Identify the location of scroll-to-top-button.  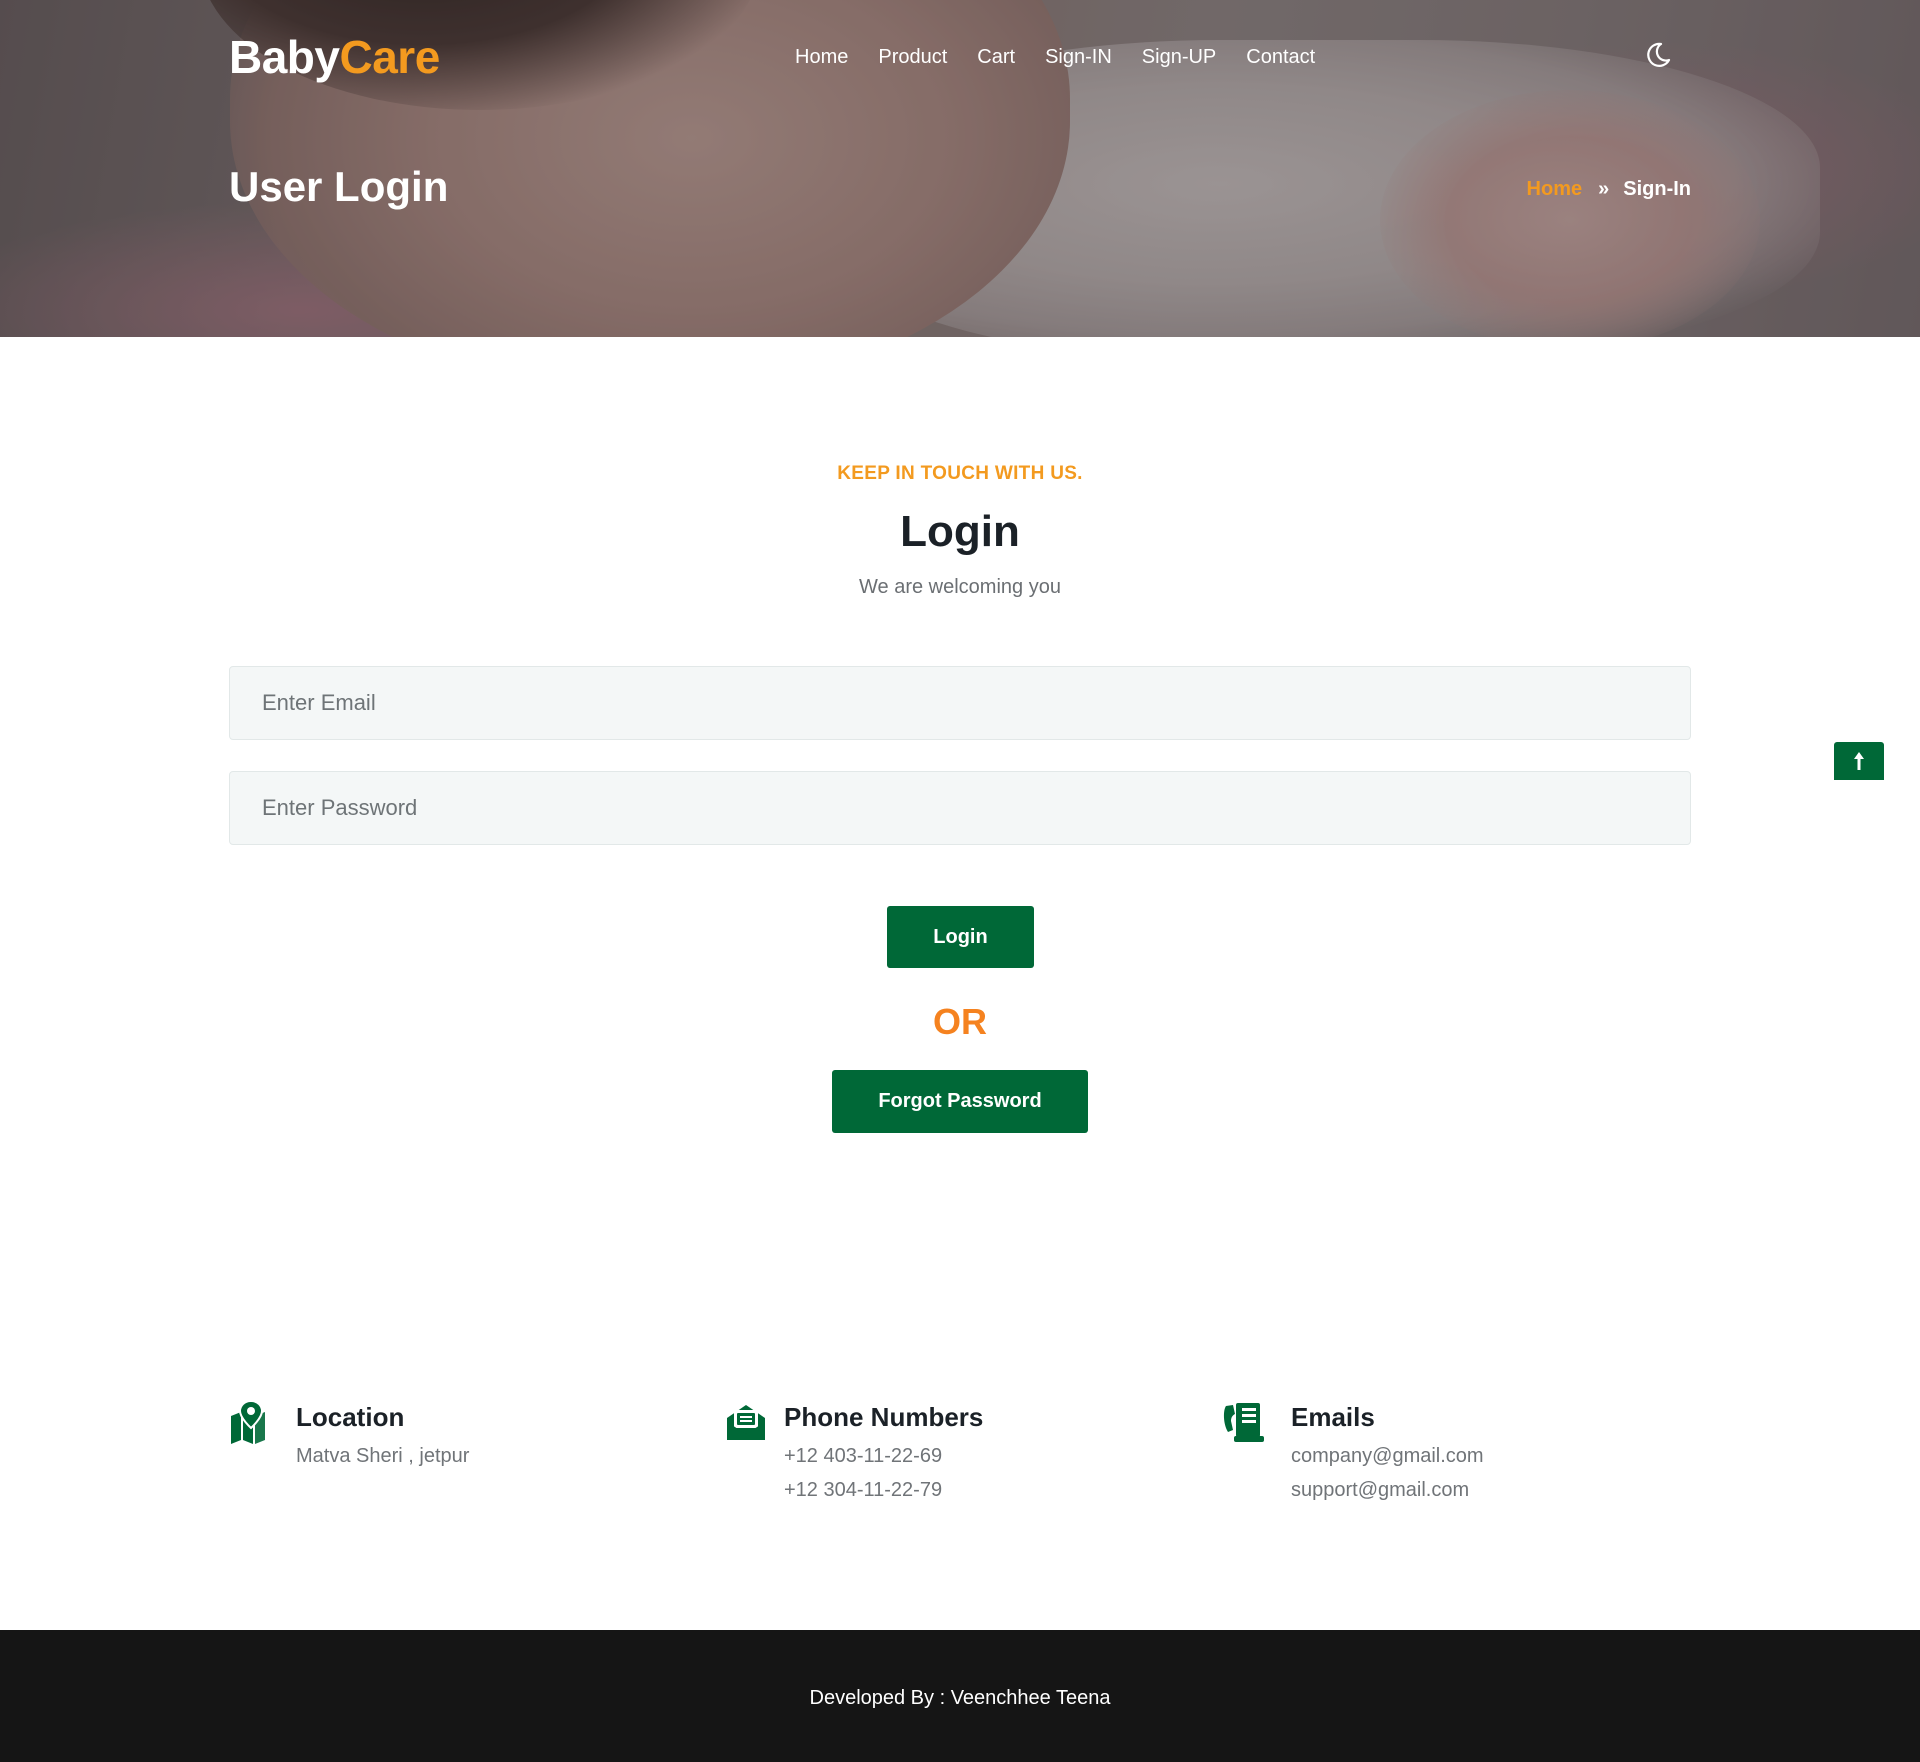
(1859, 761).